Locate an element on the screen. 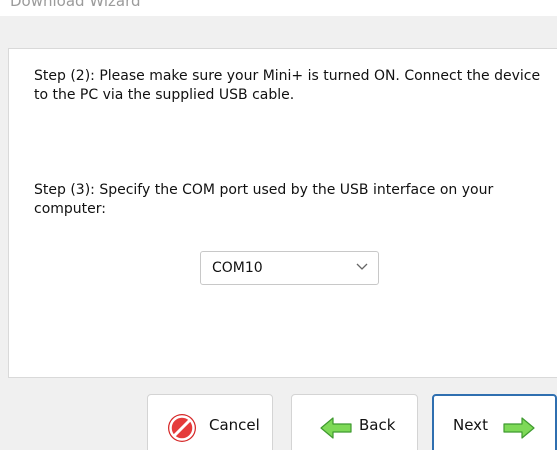 The height and width of the screenshot is (450, 557). back-arrow-icon is located at coordinates (336, 428).